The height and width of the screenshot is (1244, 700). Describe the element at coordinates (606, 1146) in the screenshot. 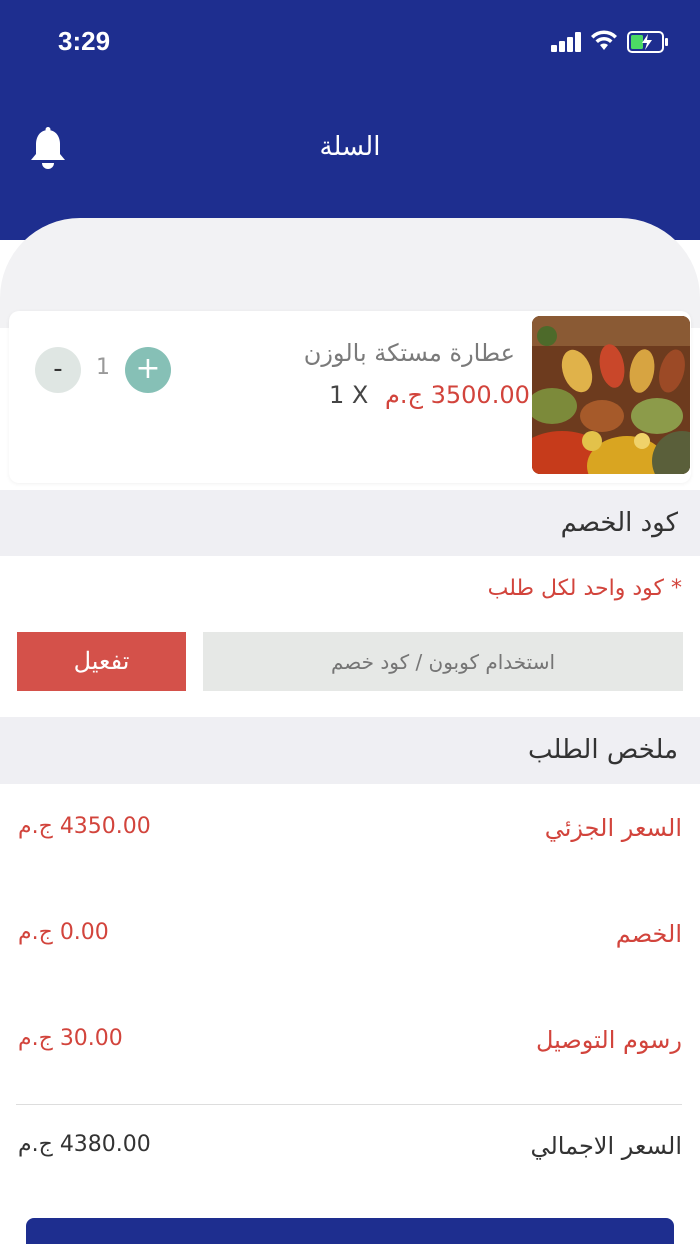

I see `total-label: السعر الاجمالي` at that location.